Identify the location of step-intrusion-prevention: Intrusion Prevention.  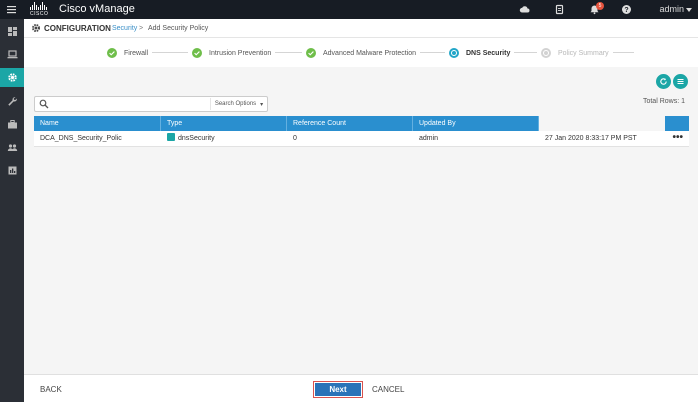
(232, 53).